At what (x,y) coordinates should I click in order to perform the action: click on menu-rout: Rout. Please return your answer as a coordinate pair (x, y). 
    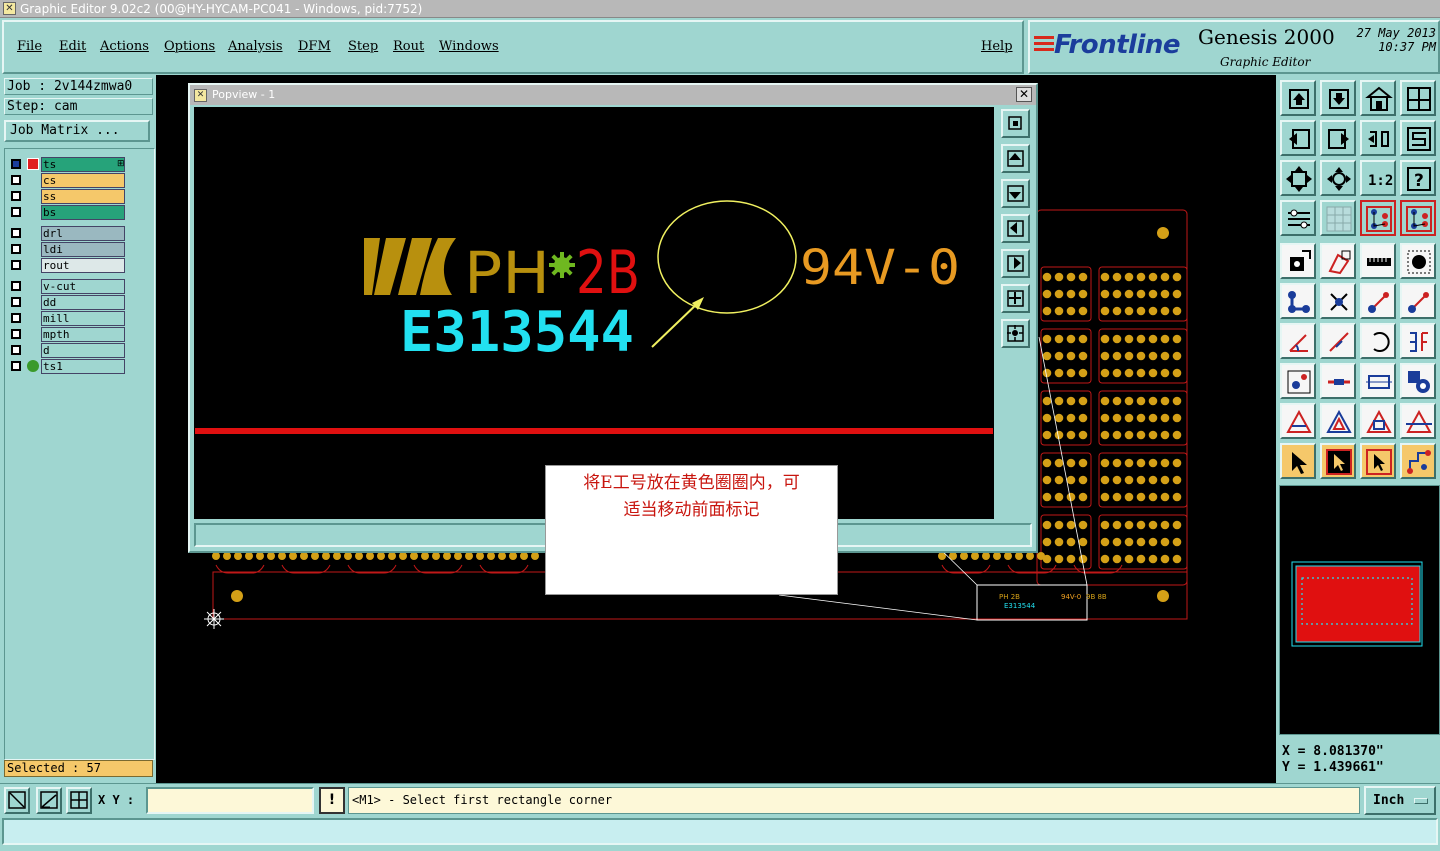
    Looking at the image, I should click on (408, 46).